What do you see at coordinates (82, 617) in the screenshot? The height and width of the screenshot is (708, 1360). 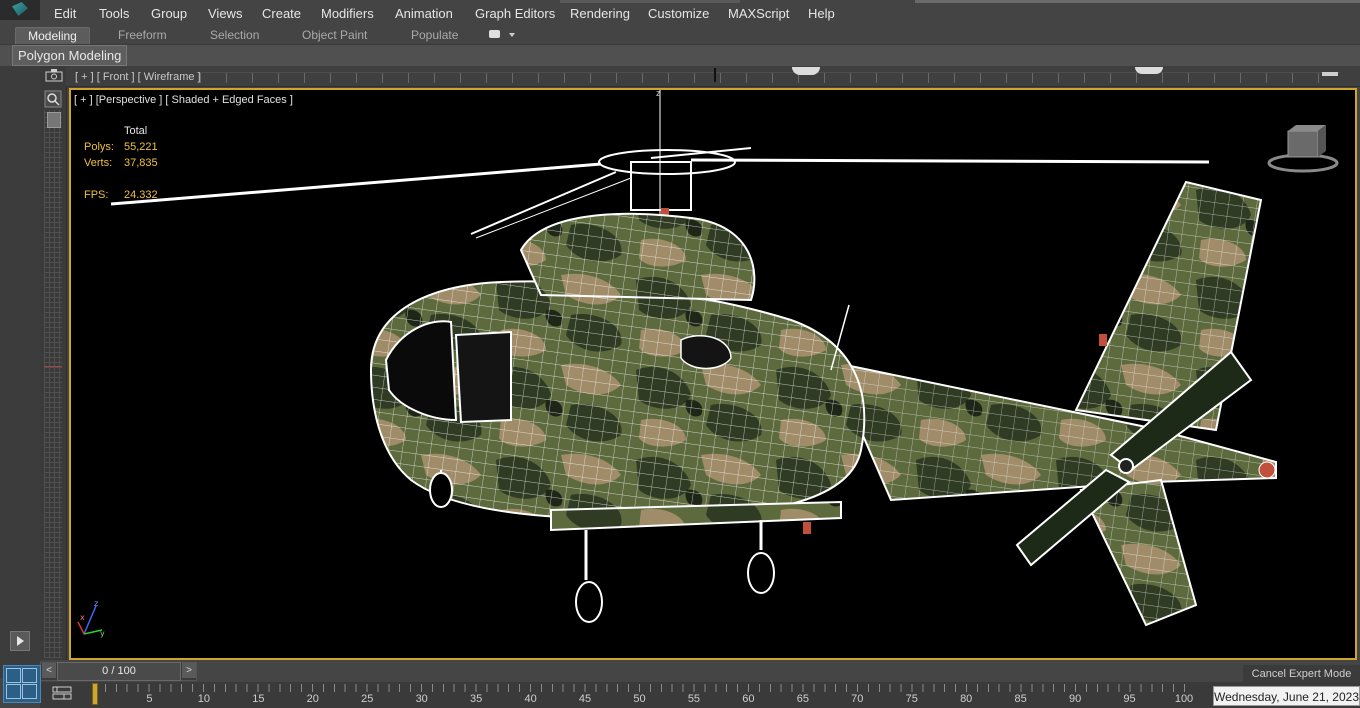 I see `axis-x-label: x` at bounding box center [82, 617].